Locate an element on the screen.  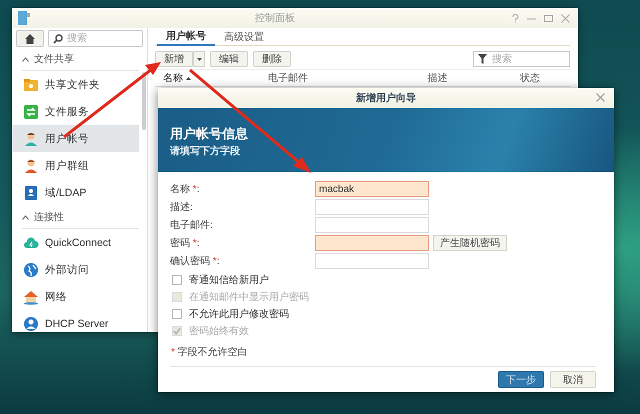
generate-password-button: 产生随机密码 is located at coordinates (470, 243).